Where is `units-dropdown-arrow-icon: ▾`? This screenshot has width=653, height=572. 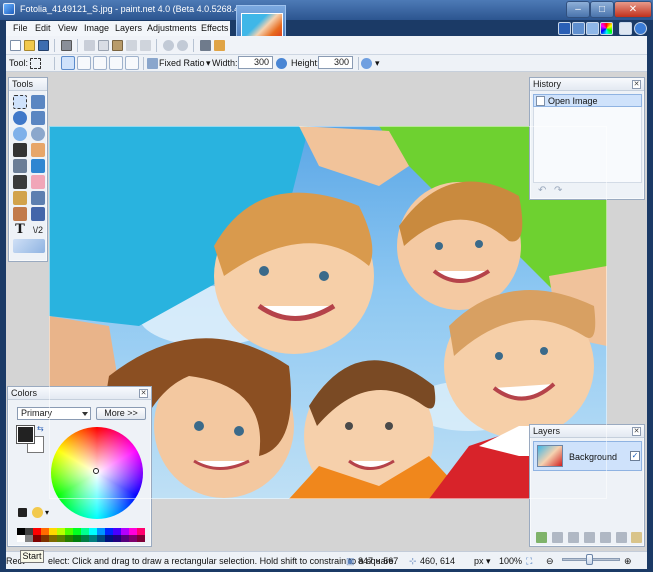
units-dropdown-arrow-icon: ▾ is located at coordinates (488, 561).